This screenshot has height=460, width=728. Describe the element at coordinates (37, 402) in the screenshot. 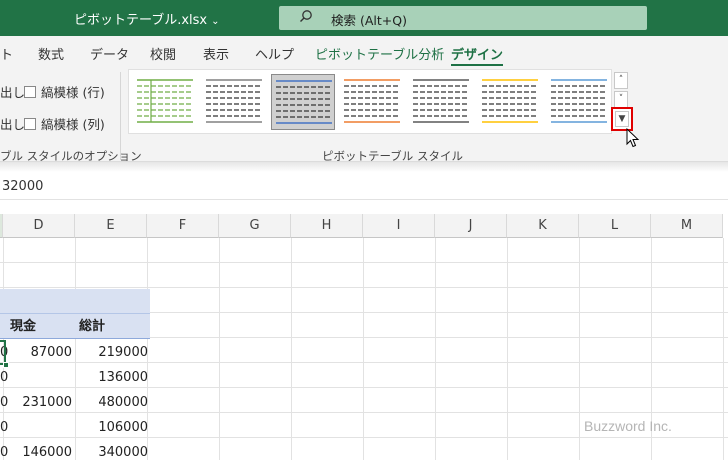

I see `cash-value-cell: 231000` at that location.